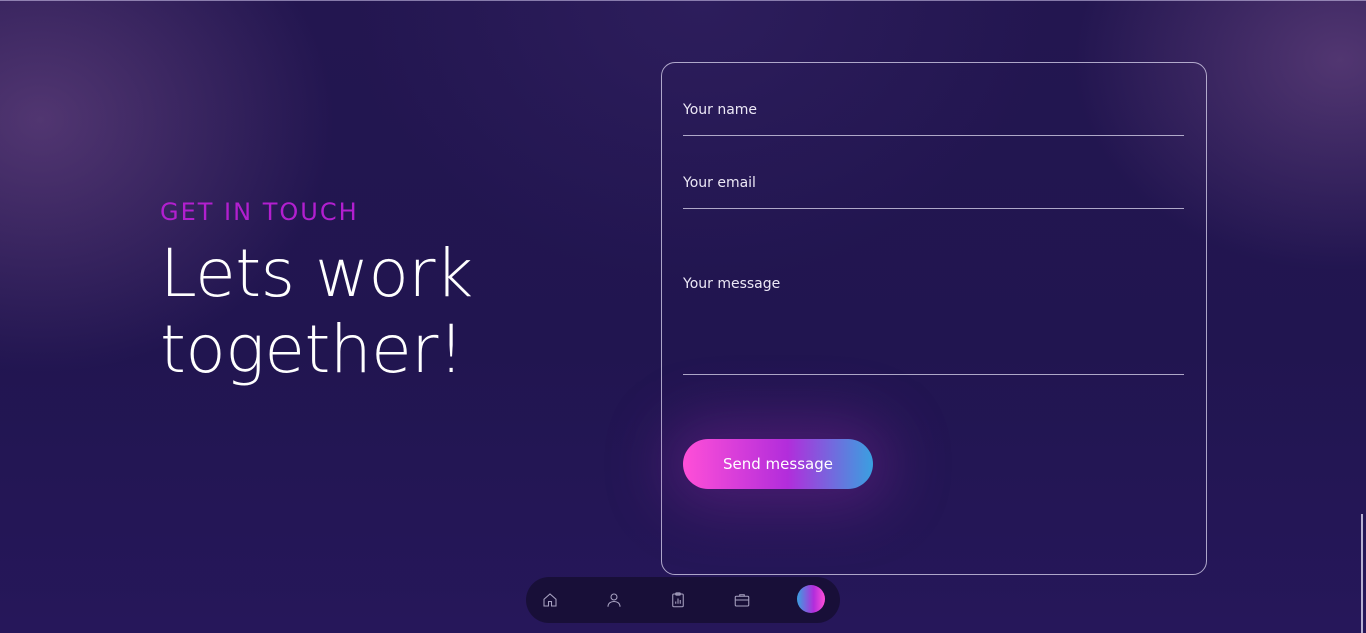 The height and width of the screenshot is (633, 1366). I want to click on name-field-wrapper, so click(933, 117).